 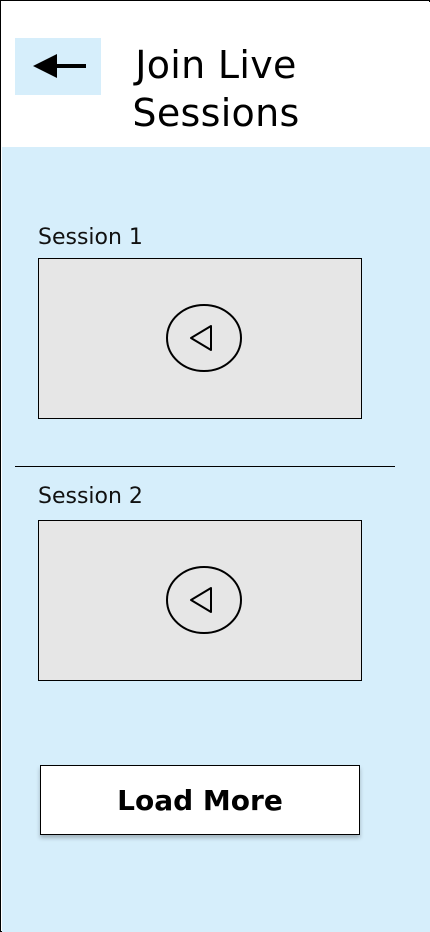 I want to click on session-2-play-button, so click(x=204, y=600).